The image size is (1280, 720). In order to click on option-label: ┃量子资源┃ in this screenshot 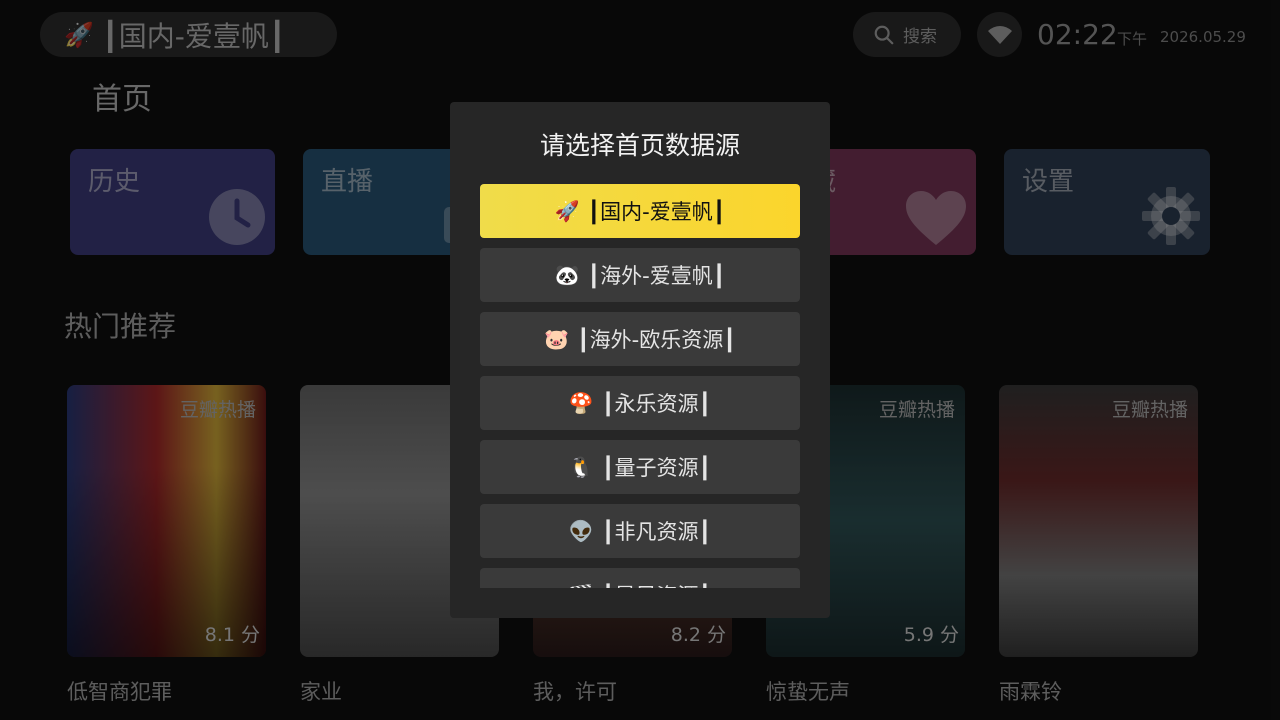, I will do `click(656, 468)`.